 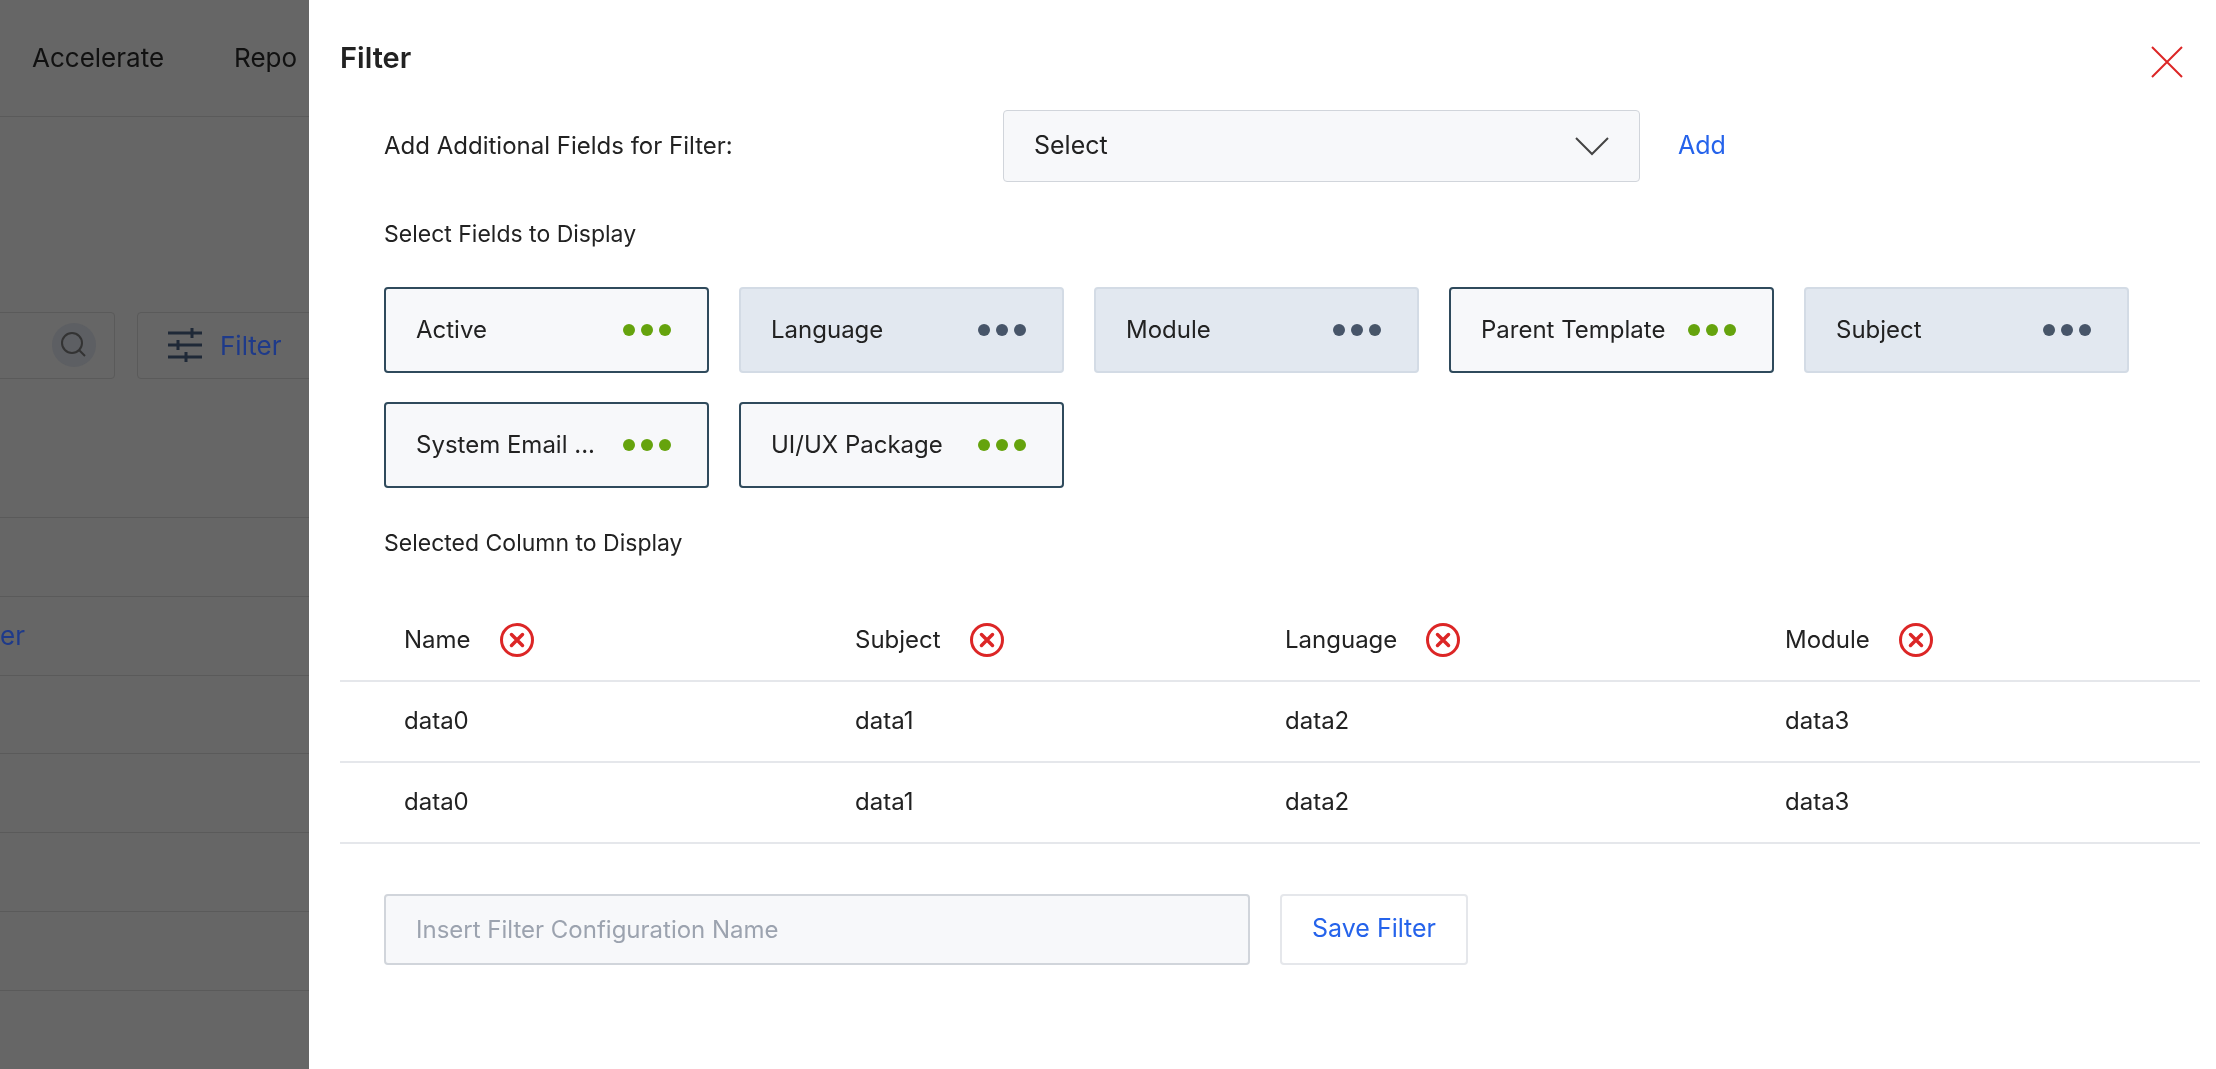 What do you see at coordinates (534, 543) in the screenshot?
I see `section-heading: Selected Column to Display` at bounding box center [534, 543].